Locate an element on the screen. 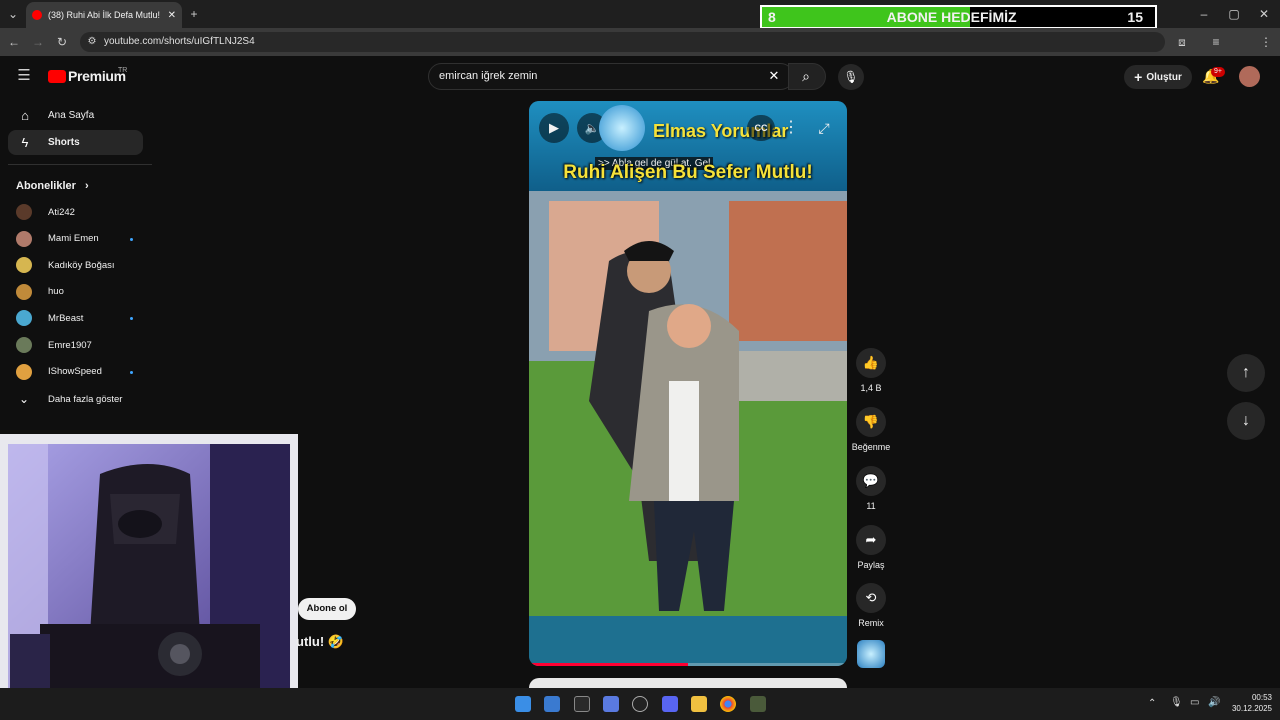 The width and height of the screenshot is (1280, 720). subscription-item: Ati242 is located at coordinates (78, 212).